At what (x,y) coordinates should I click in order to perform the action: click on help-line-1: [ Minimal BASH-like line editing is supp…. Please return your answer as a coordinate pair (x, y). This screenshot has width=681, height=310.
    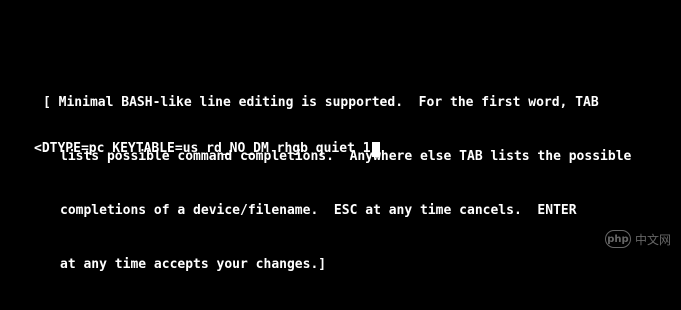
    Looking at the image, I should click on (321, 102).